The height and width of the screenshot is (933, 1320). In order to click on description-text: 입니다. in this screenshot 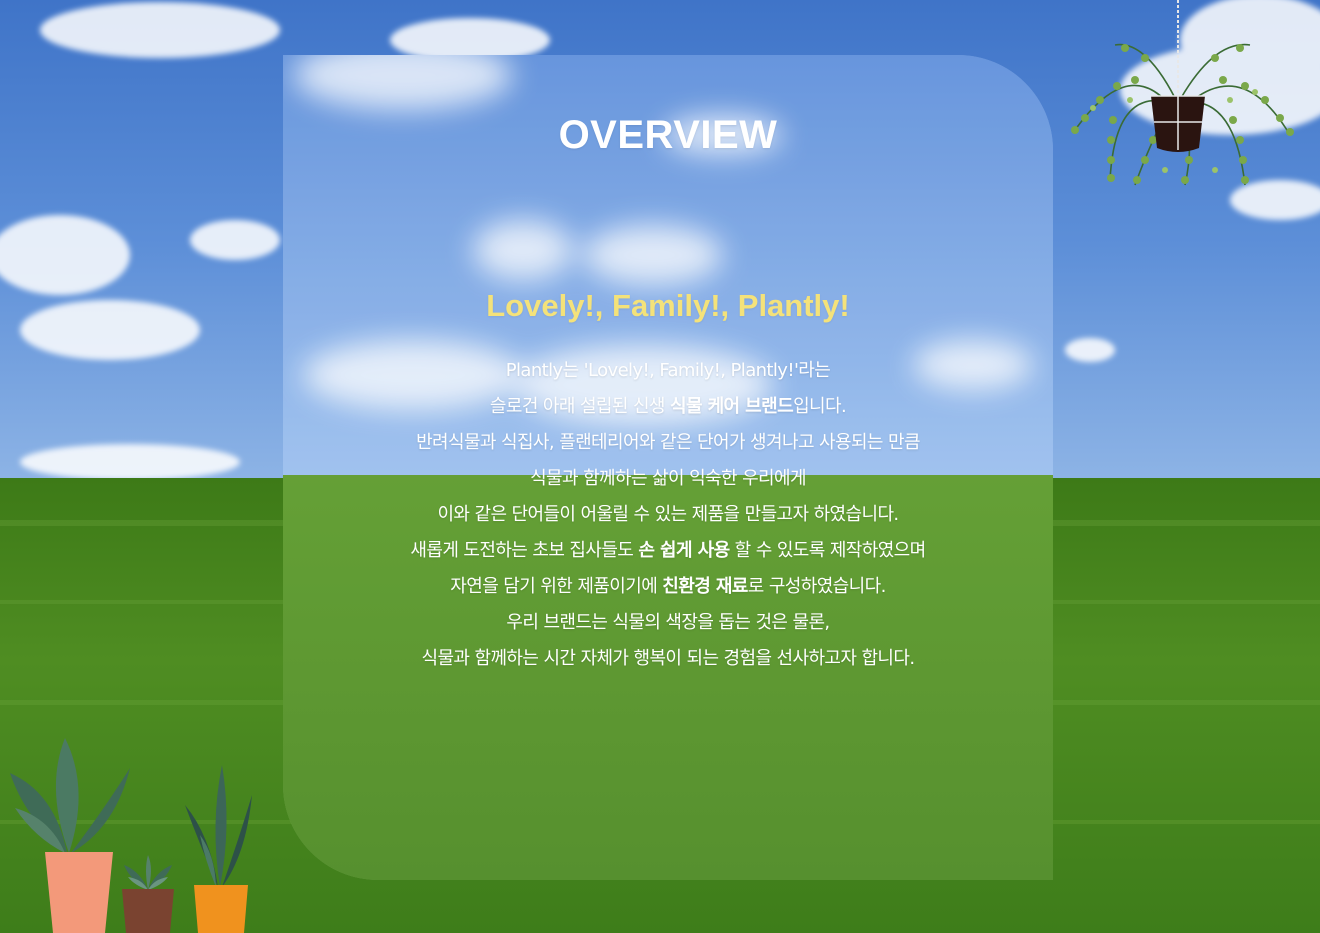, I will do `click(820, 406)`.